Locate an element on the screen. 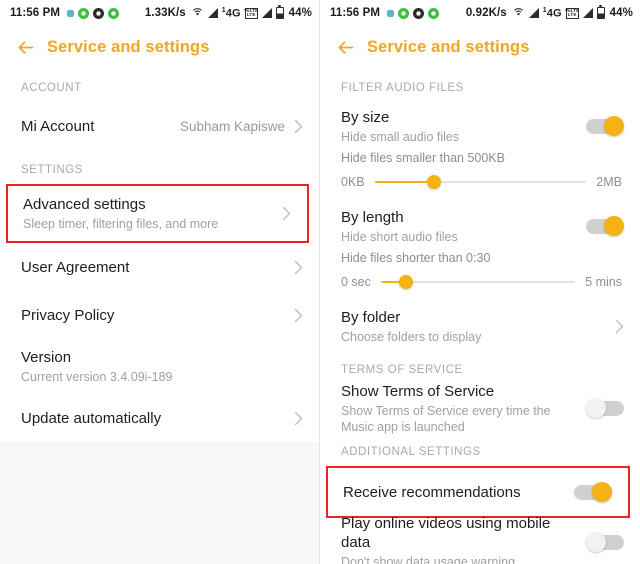 This screenshot has height=564, width=640. app-bar-right: Service and settings is located at coordinates (480, 47).